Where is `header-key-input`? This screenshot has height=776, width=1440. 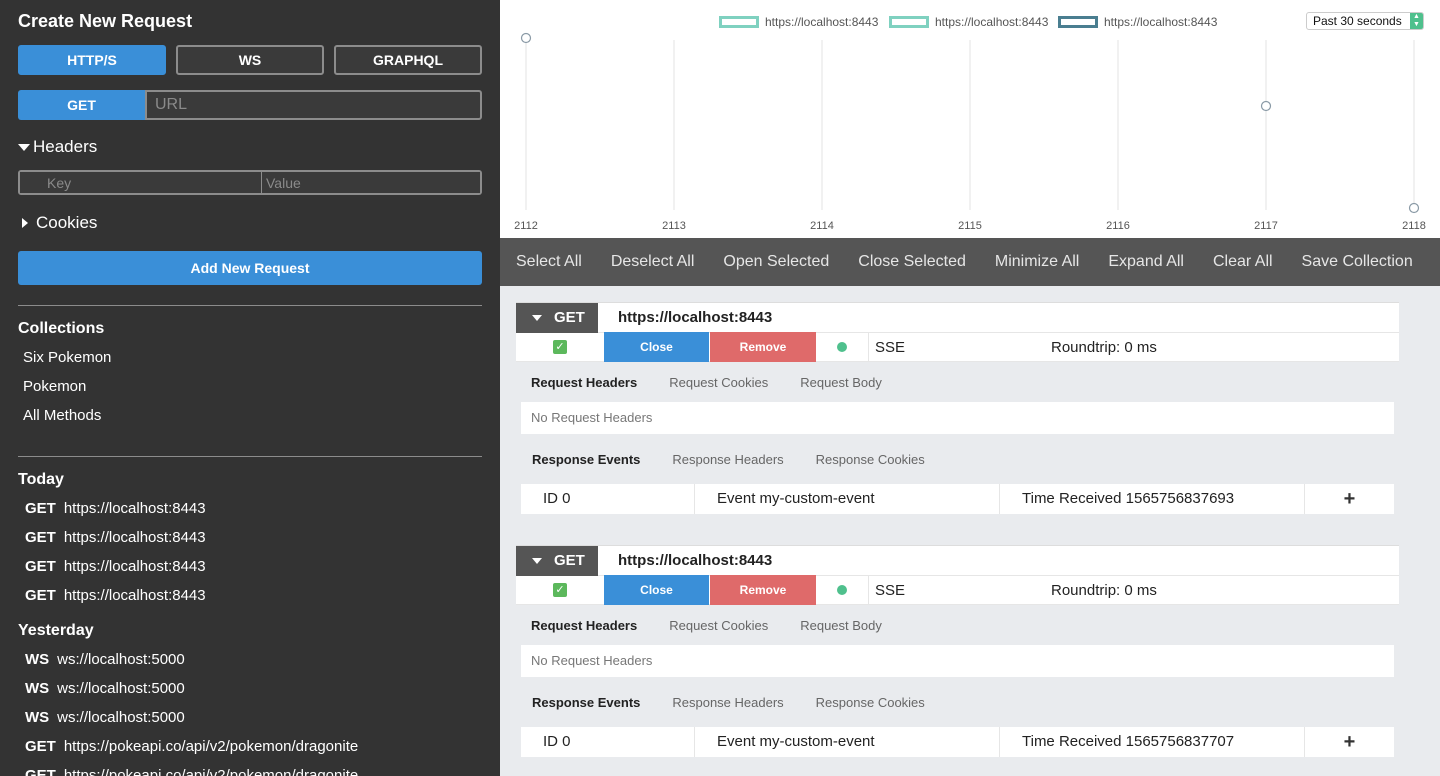 header-key-input is located at coordinates (141, 182).